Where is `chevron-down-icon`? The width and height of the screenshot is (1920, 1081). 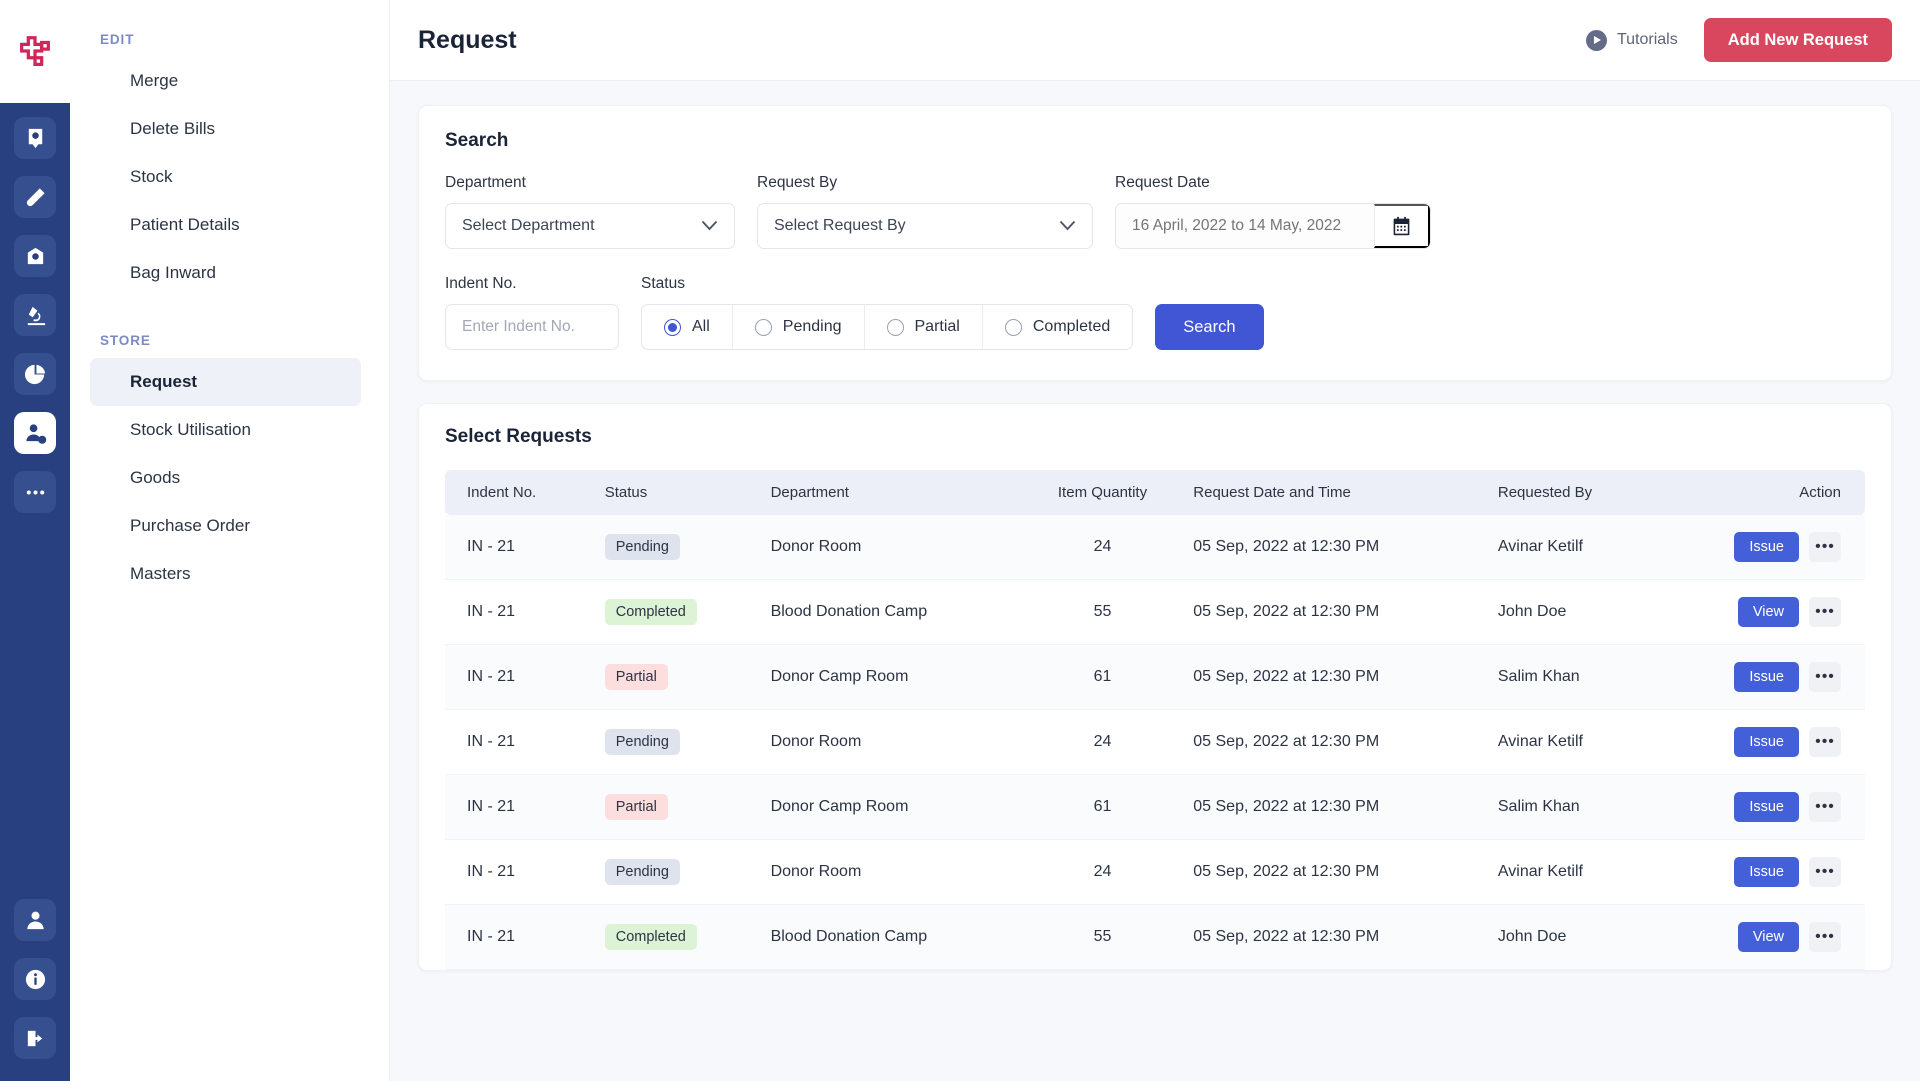
chevron-down-icon is located at coordinates (709, 226).